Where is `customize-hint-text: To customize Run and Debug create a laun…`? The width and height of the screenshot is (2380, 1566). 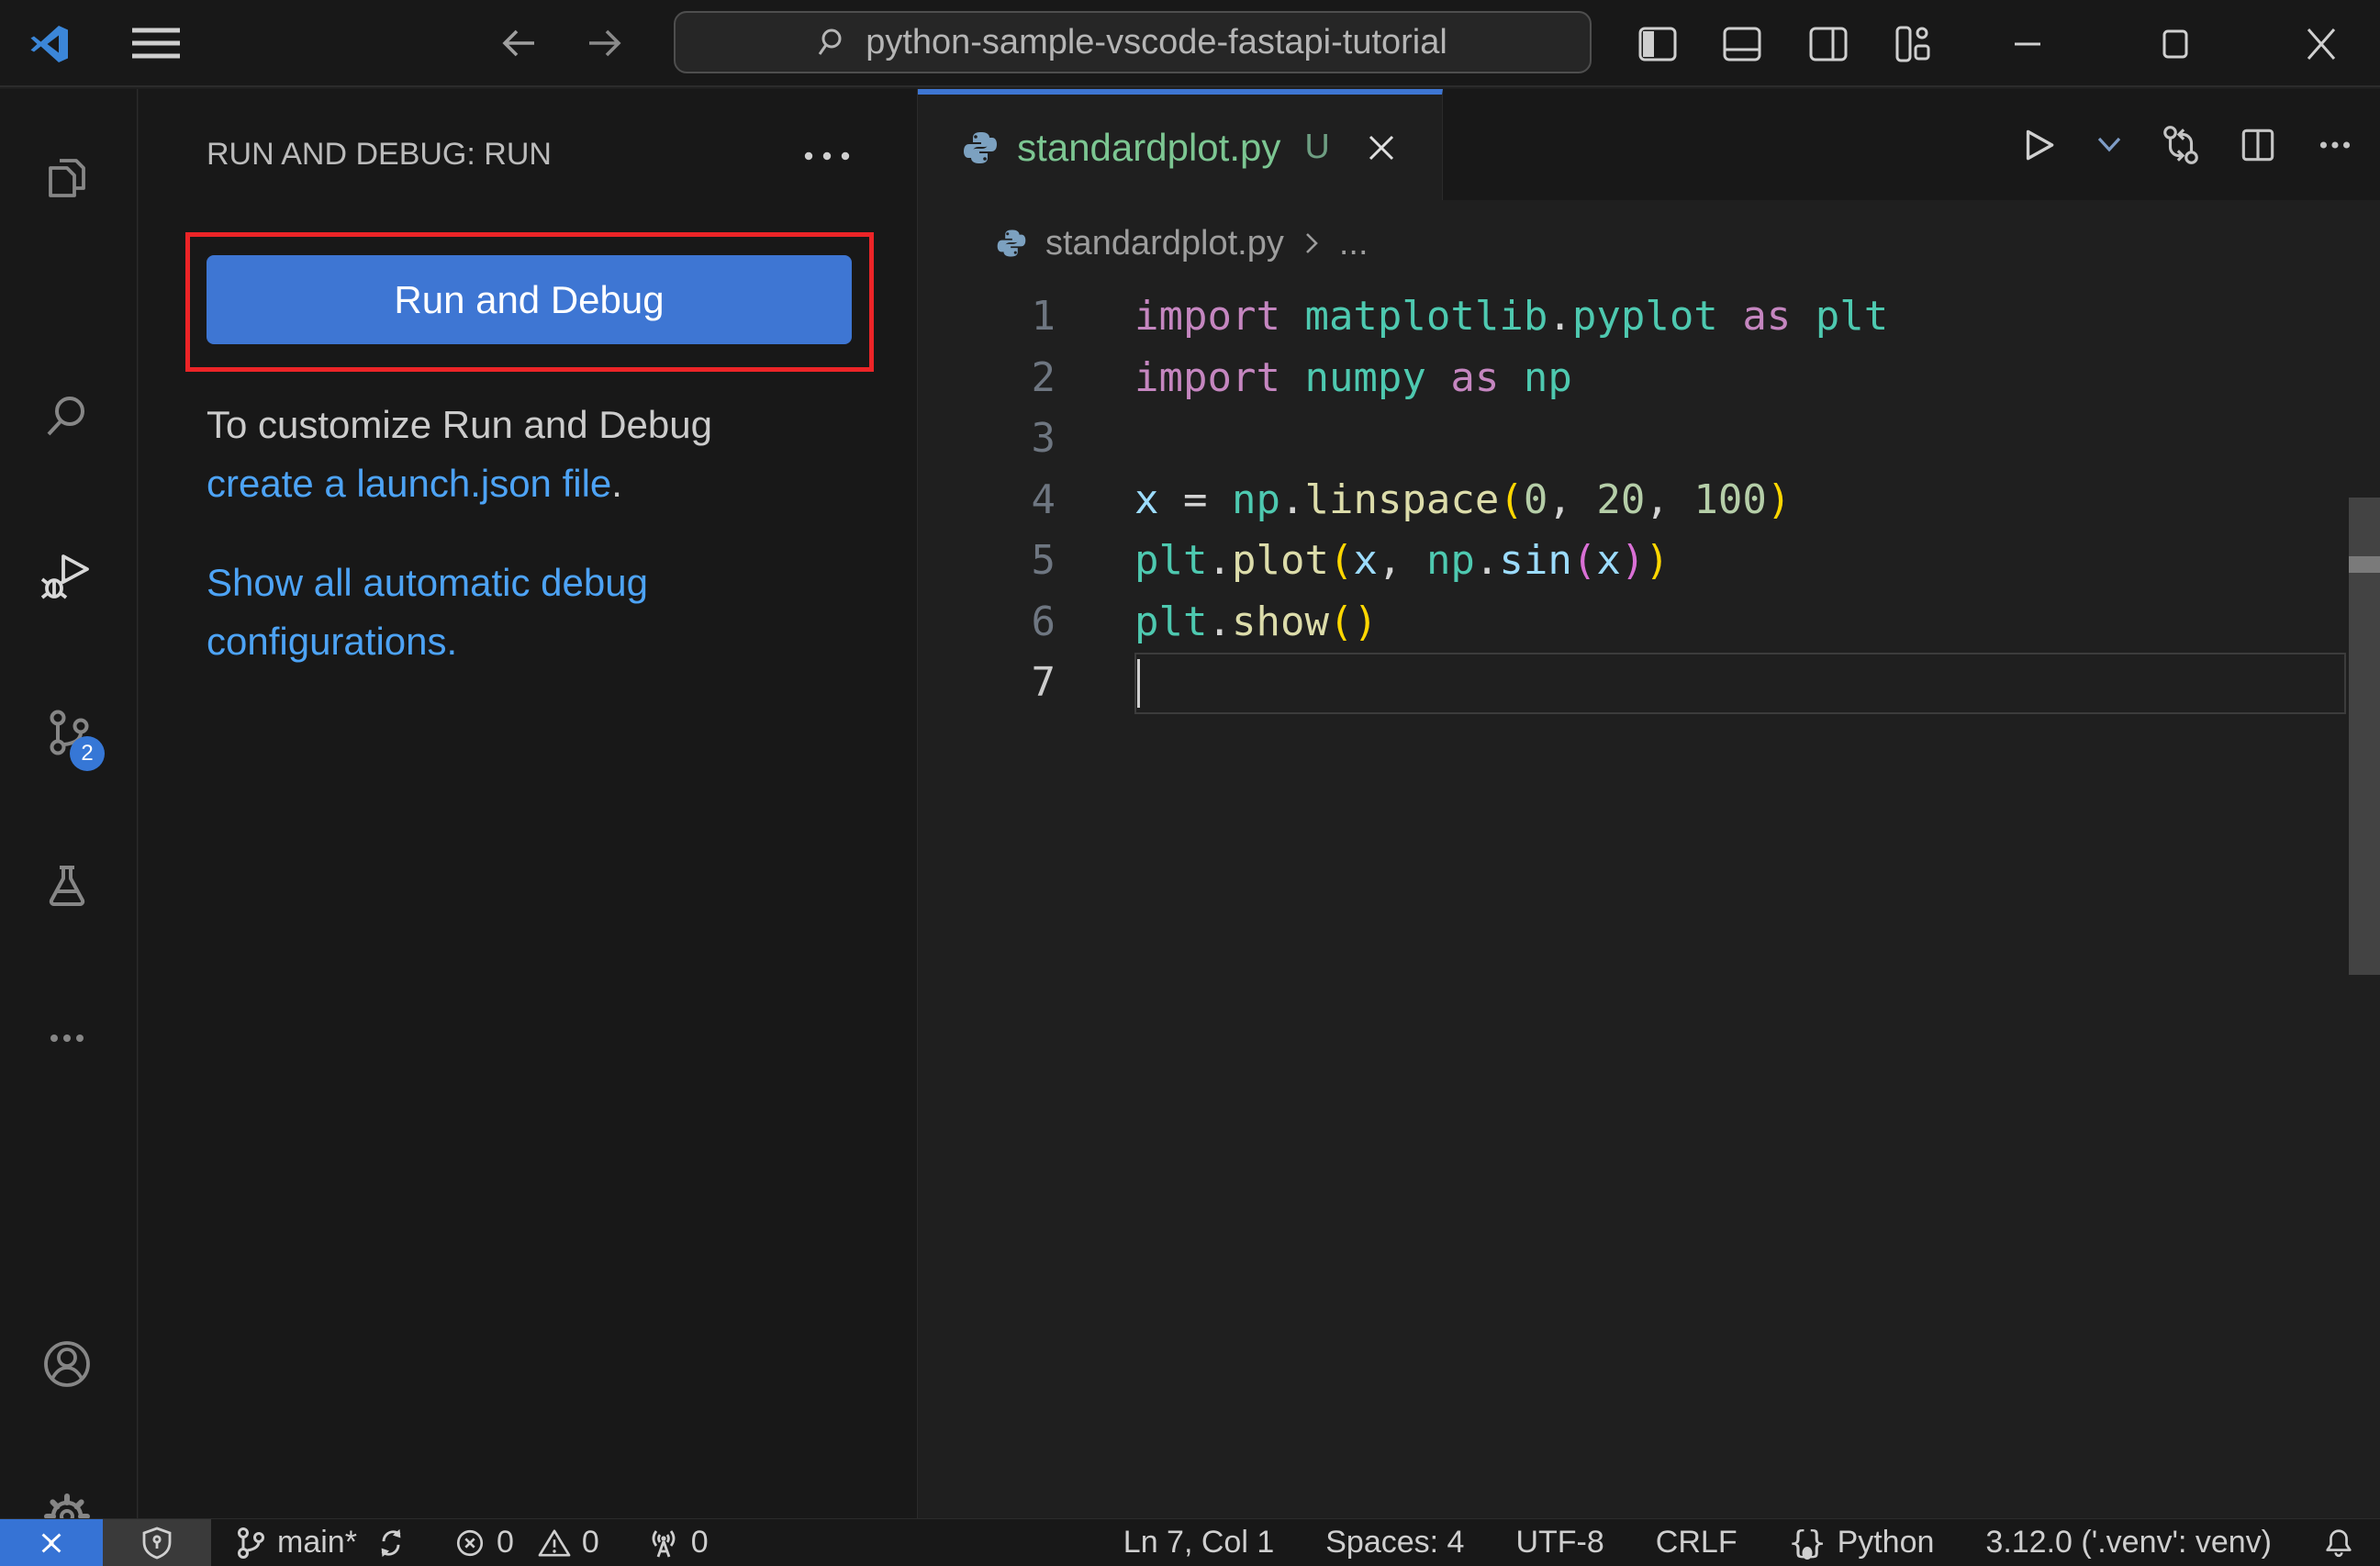 customize-hint-text: To customize Run and Debug create a laun… is located at coordinates (459, 454).